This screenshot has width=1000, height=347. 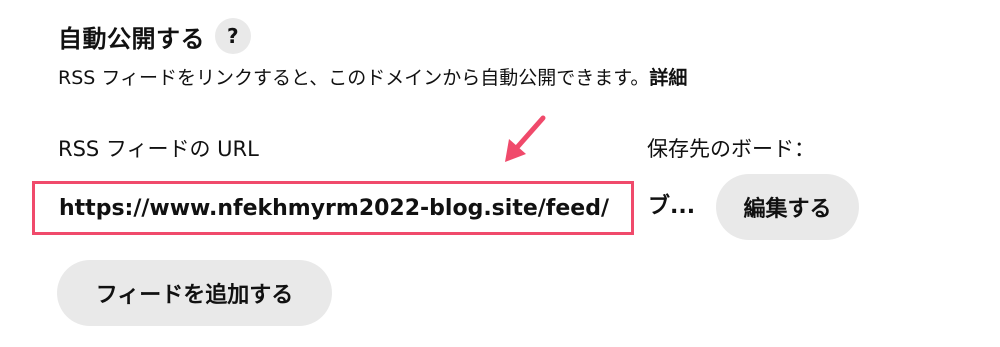 What do you see at coordinates (158, 149) in the screenshot?
I see `rss-url-label: RSS フィードの URL` at bounding box center [158, 149].